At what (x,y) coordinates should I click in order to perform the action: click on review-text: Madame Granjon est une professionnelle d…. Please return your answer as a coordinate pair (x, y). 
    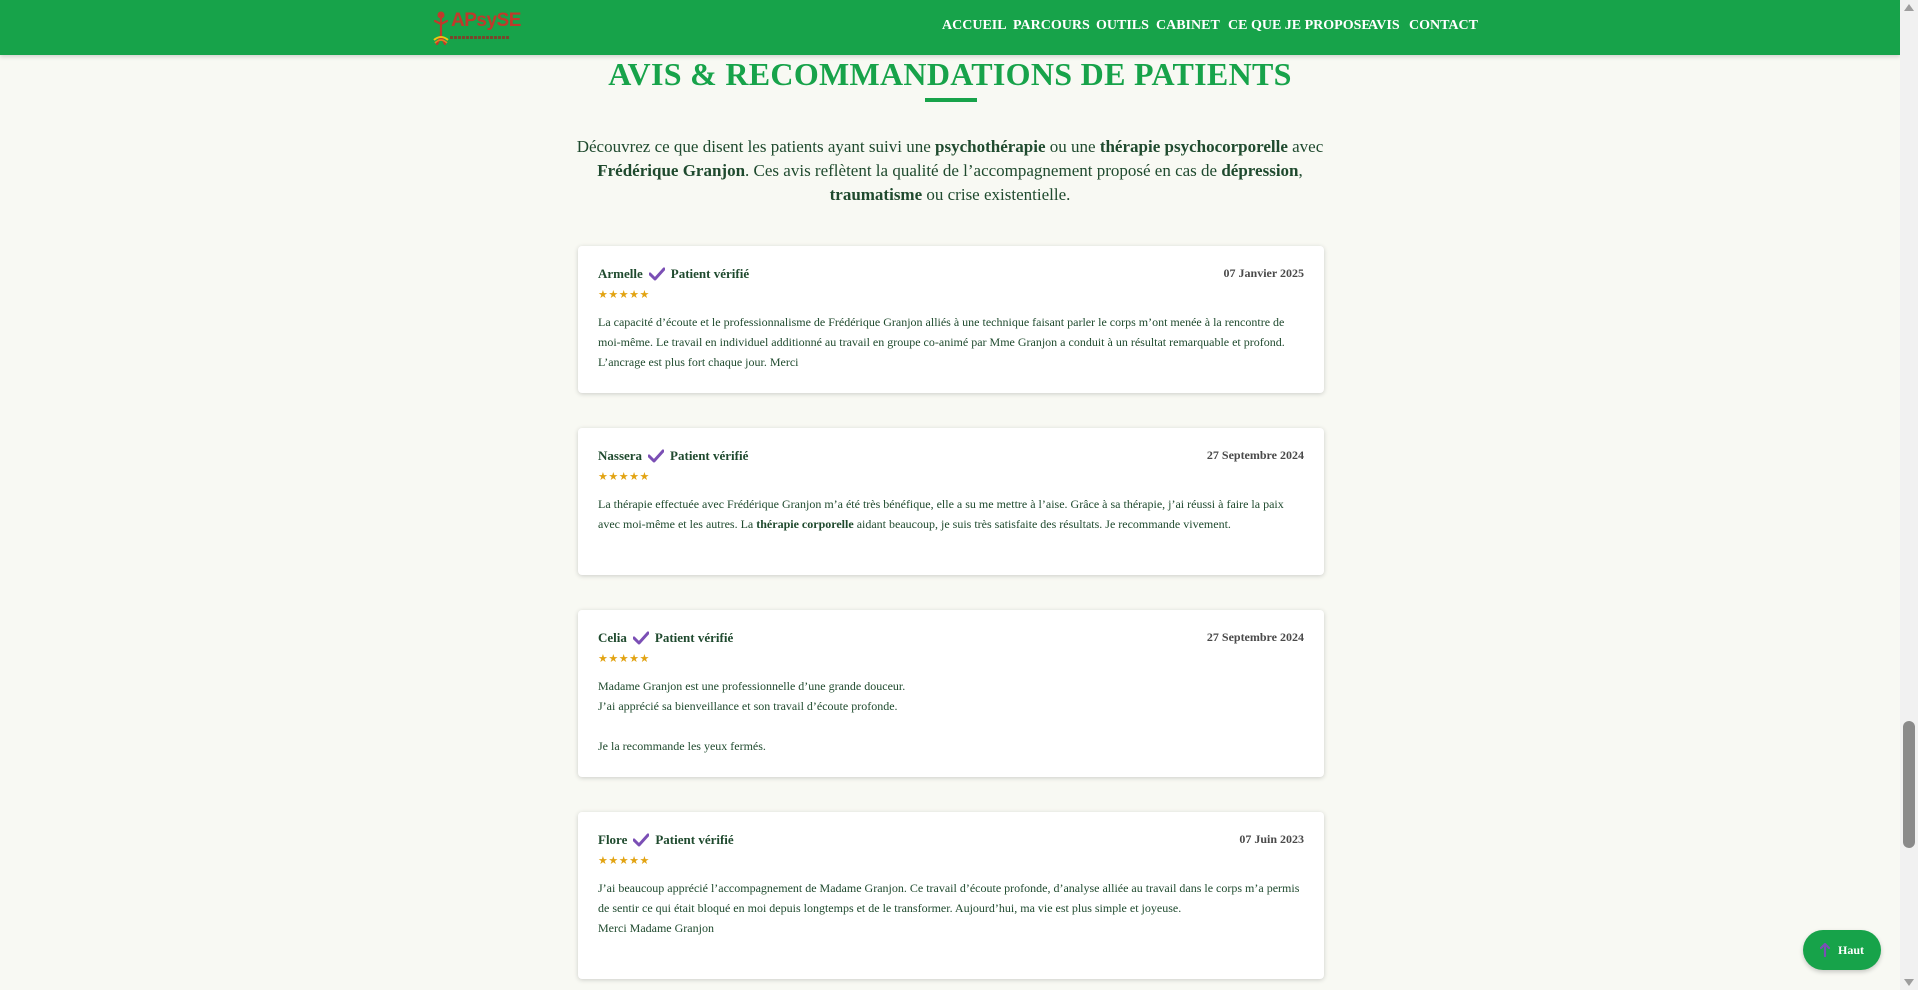
    Looking at the image, I should click on (951, 716).